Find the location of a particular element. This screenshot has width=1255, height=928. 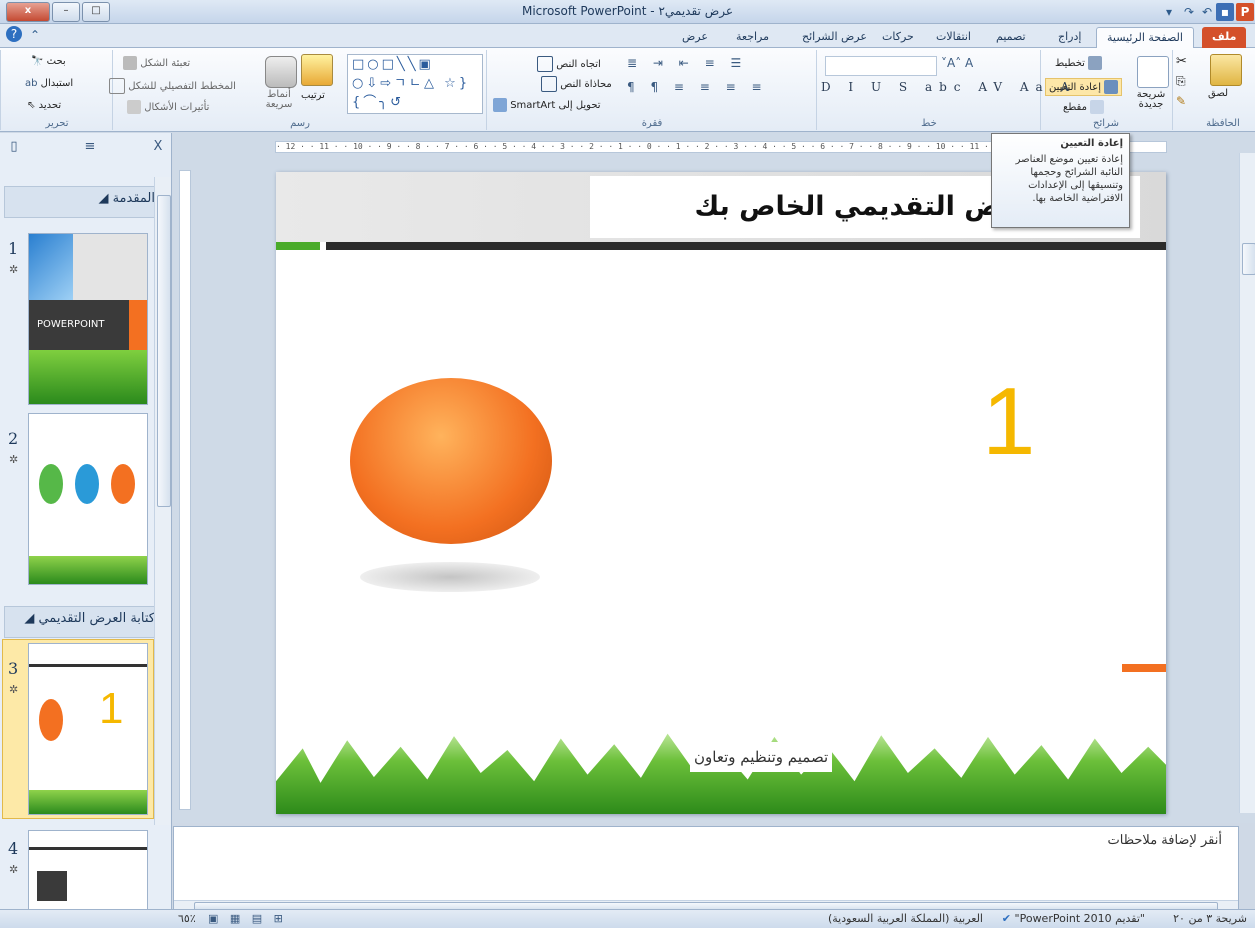

tab-slideshow: عرض الشرائح is located at coordinates (834, 37).